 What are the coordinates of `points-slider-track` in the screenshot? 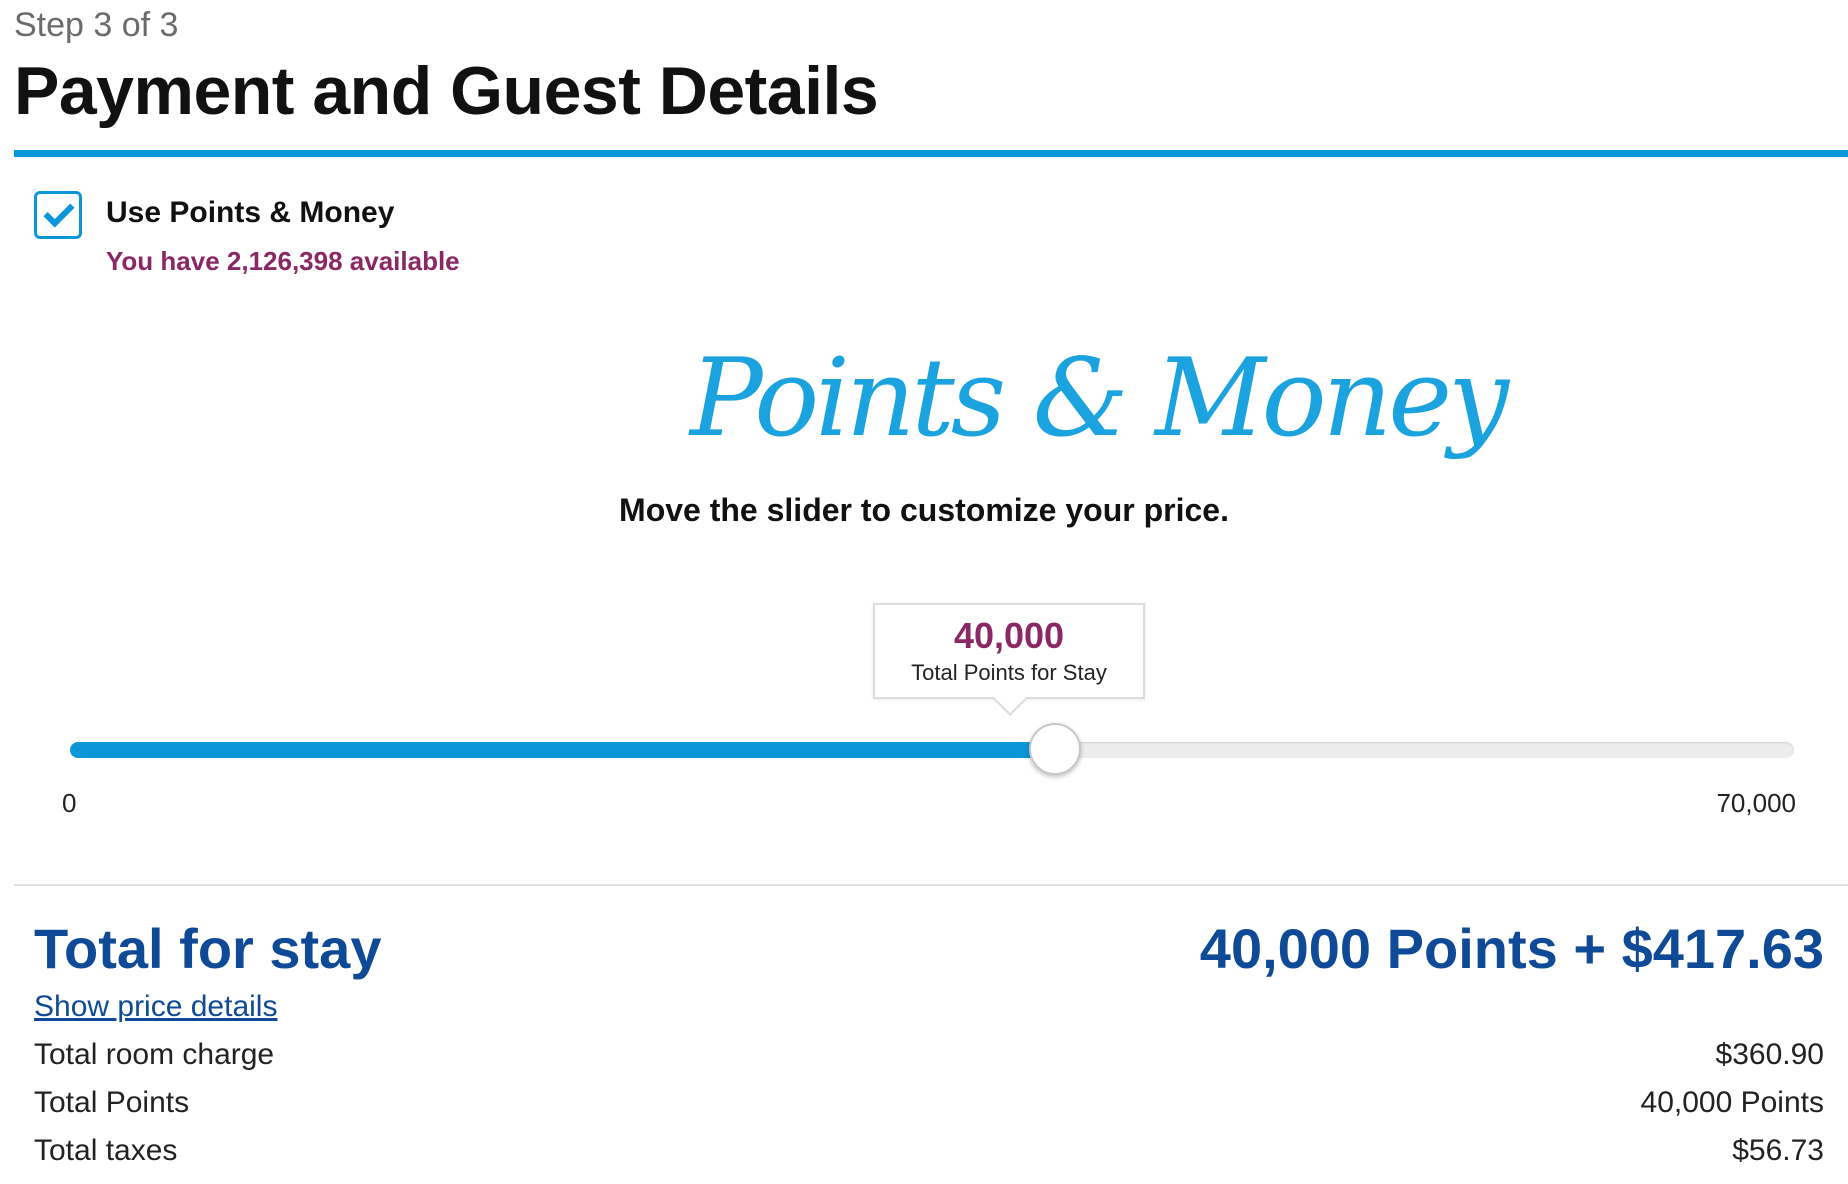 It's located at (932, 750).